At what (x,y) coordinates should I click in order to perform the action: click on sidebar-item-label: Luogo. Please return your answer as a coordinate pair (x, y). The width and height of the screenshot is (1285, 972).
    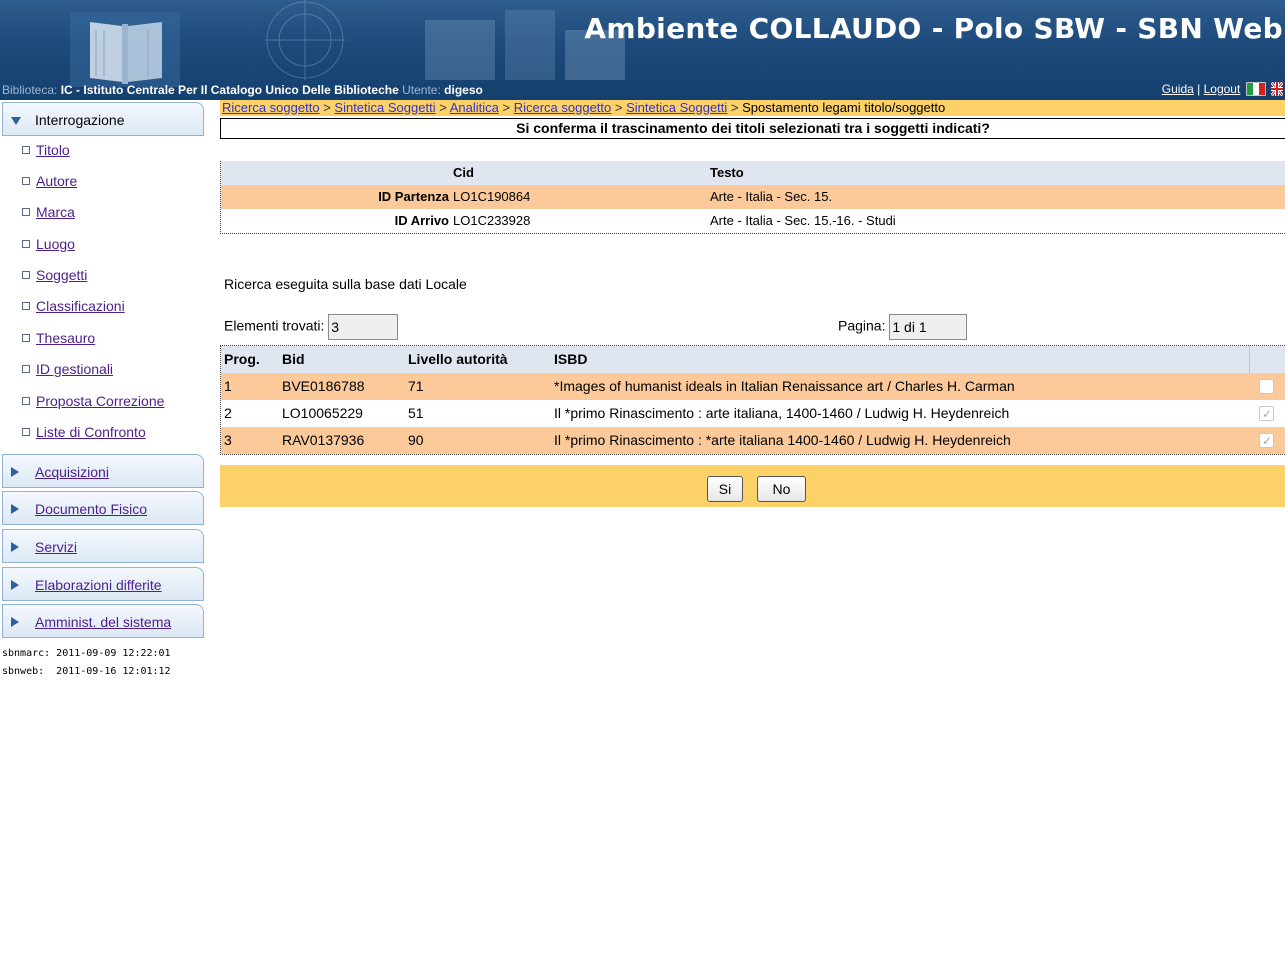
    Looking at the image, I should click on (55, 244).